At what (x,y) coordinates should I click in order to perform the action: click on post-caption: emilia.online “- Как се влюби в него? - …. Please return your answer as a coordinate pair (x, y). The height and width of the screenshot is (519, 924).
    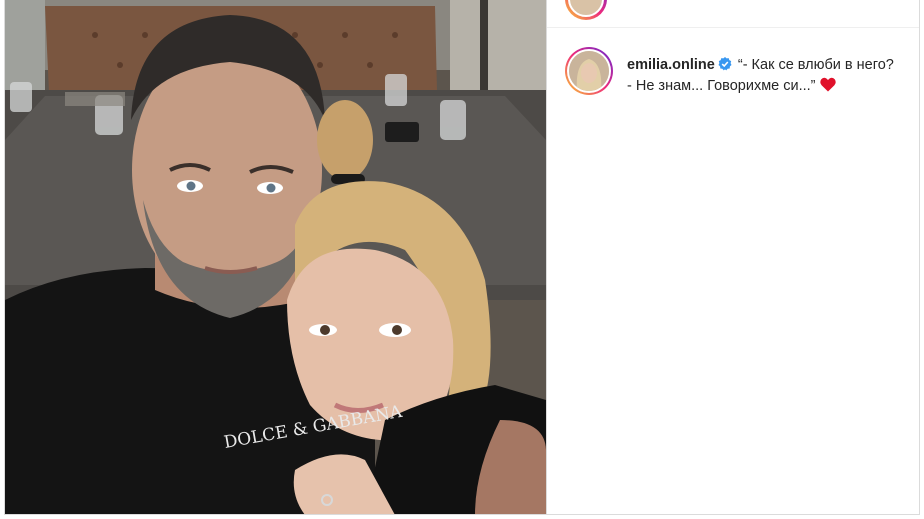
    Looking at the image, I should click on (773, 76).